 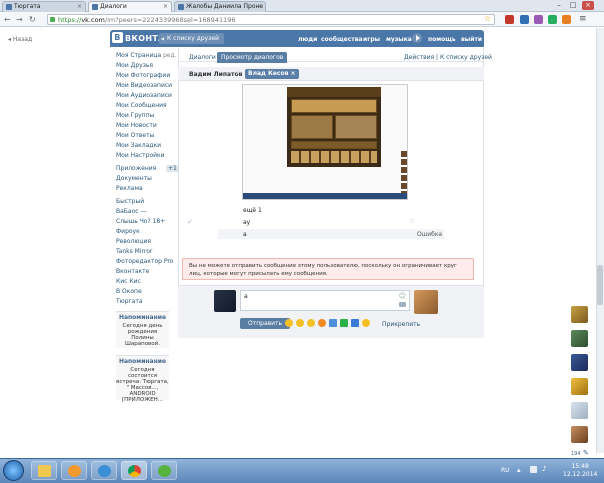 What do you see at coordinates (399, 39) in the screenshot?
I see `nav-music: музыка` at bounding box center [399, 39].